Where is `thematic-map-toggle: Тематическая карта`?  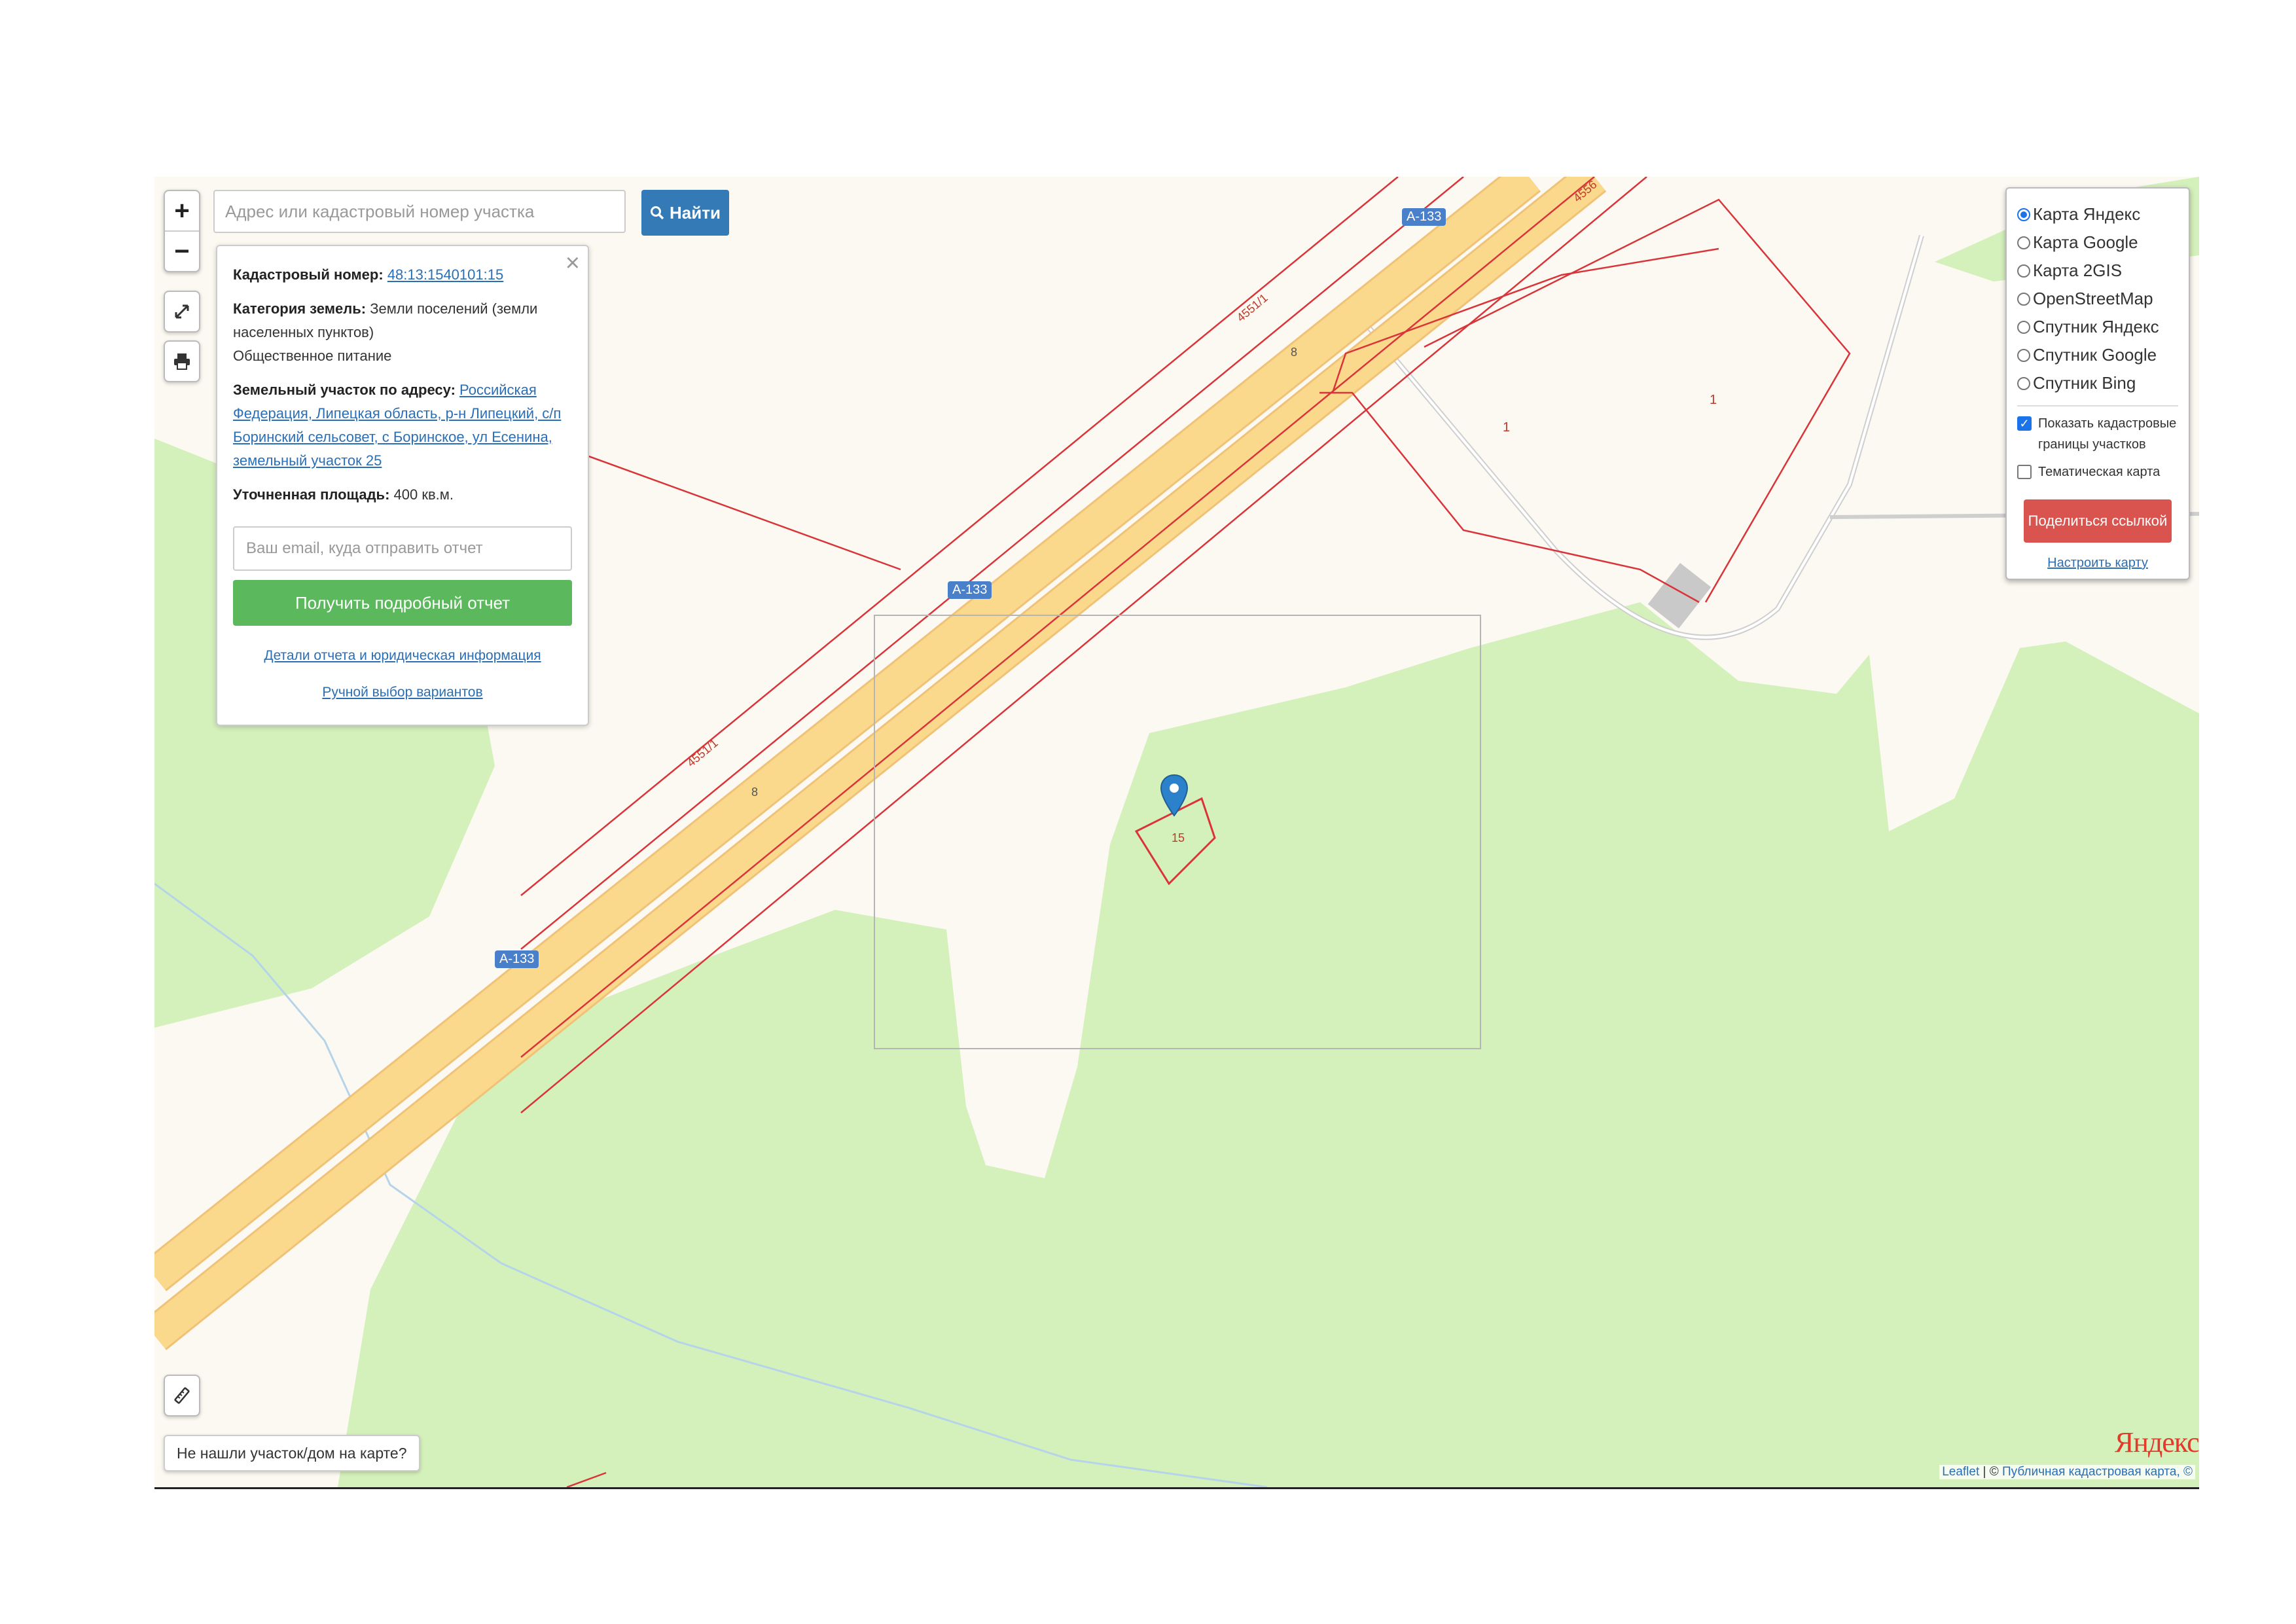
thematic-map-toggle: Тематическая карта is located at coordinates (2097, 471).